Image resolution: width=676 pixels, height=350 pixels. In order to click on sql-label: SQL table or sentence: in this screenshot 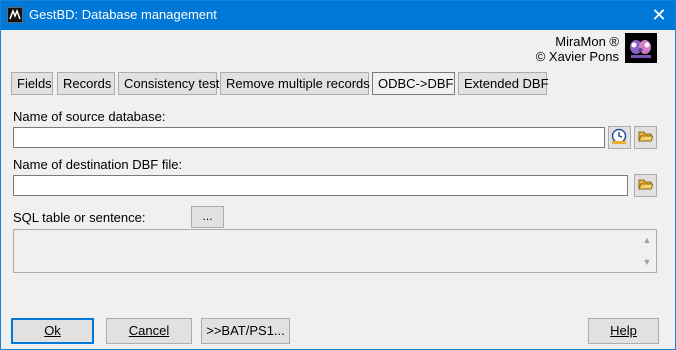, I will do `click(79, 217)`.